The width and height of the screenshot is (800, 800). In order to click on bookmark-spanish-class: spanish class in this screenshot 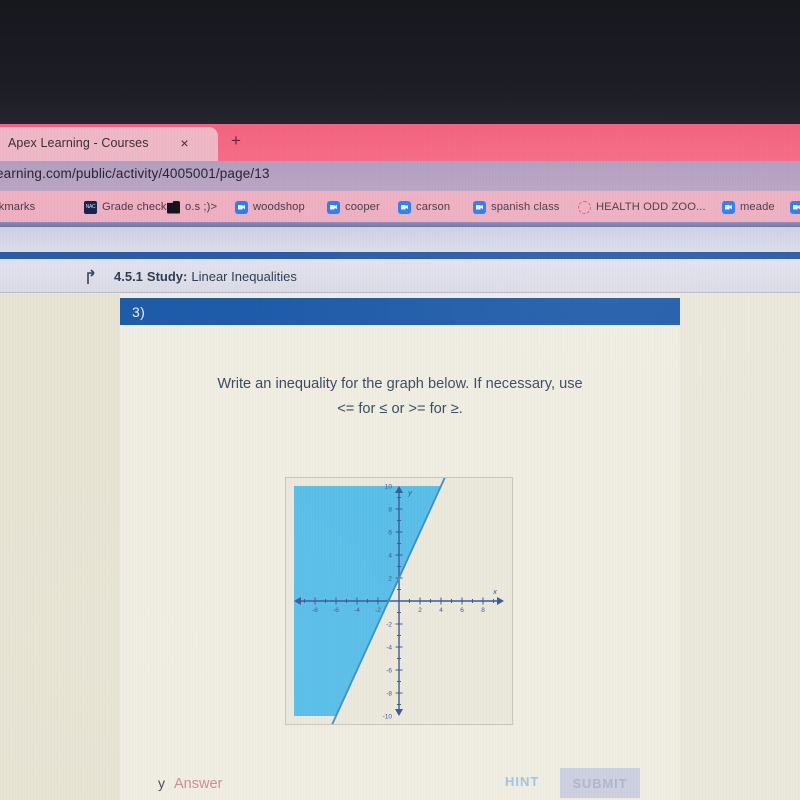, I will do `click(516, 207)`.